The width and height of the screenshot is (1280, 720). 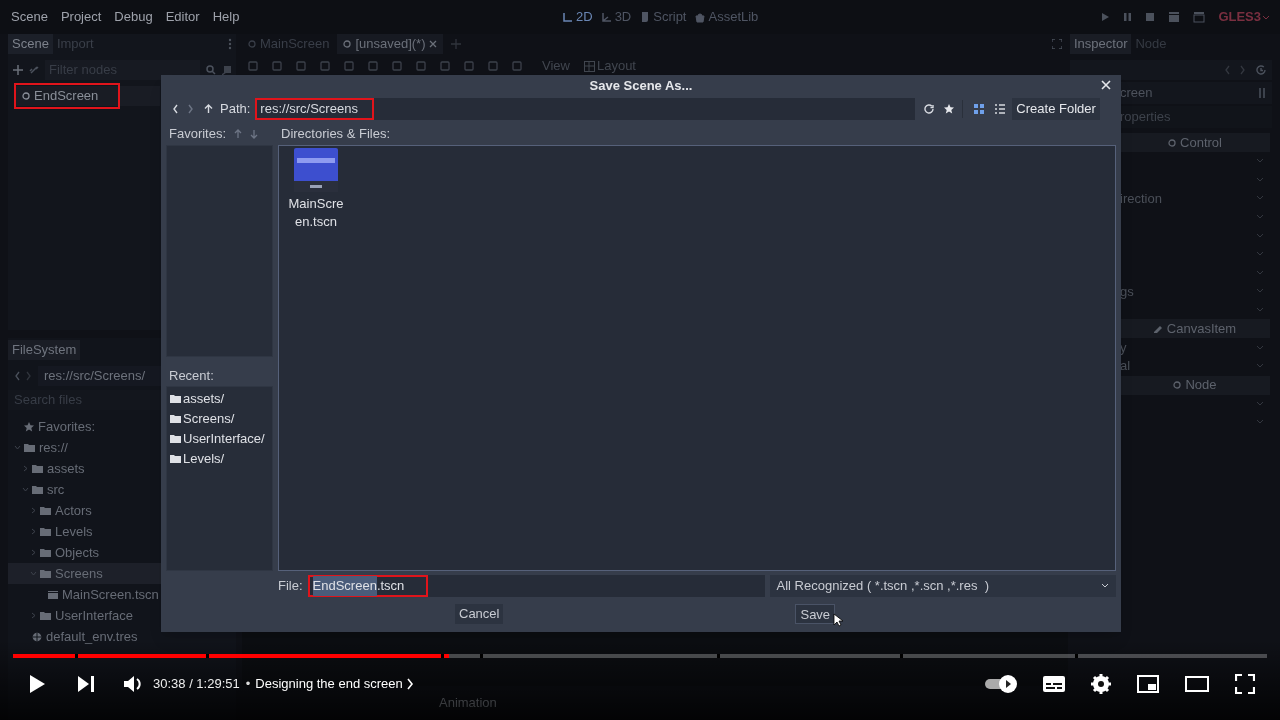 I want to click on workspace-tab: AssetLib, so click(x=726, y=17).